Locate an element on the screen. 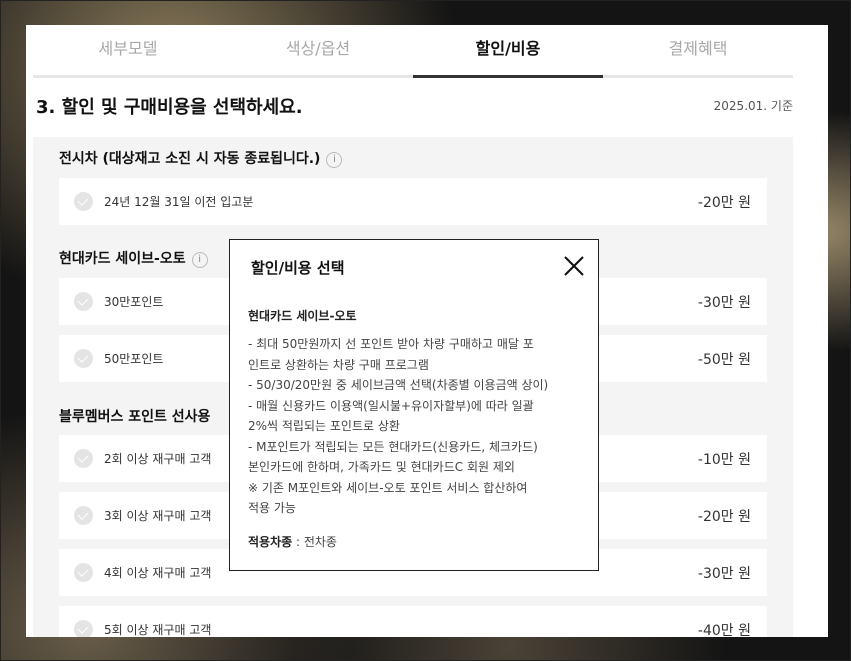 The image size is (851, 661). section-title: 전시차 (대상재고 소진 시 자동 종료됩니다.) i is located at coordinates (201, 158).